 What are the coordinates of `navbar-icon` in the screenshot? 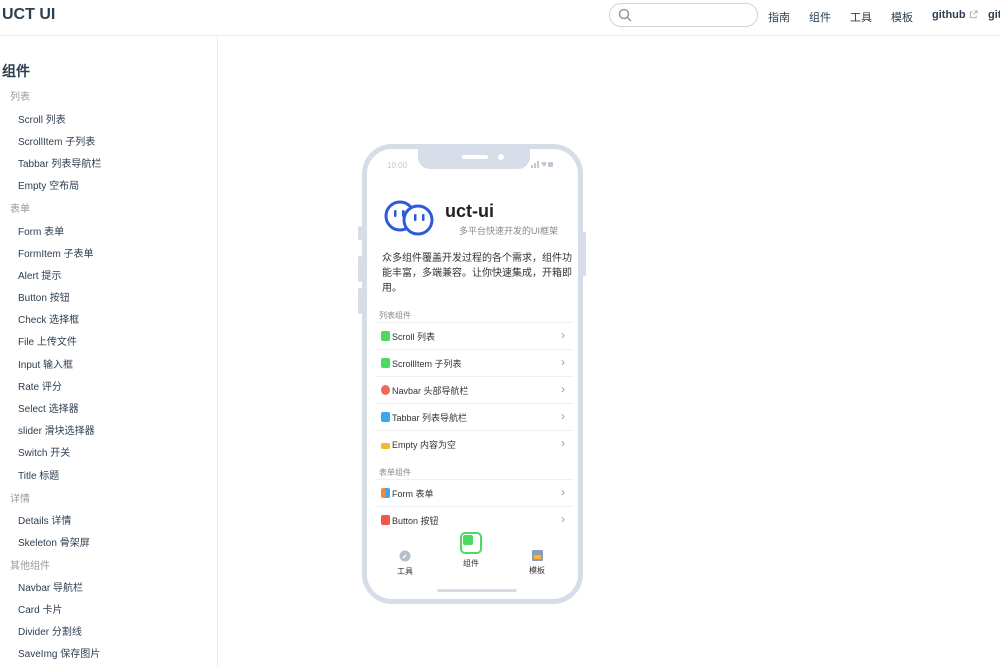 It's located at (385, 390).